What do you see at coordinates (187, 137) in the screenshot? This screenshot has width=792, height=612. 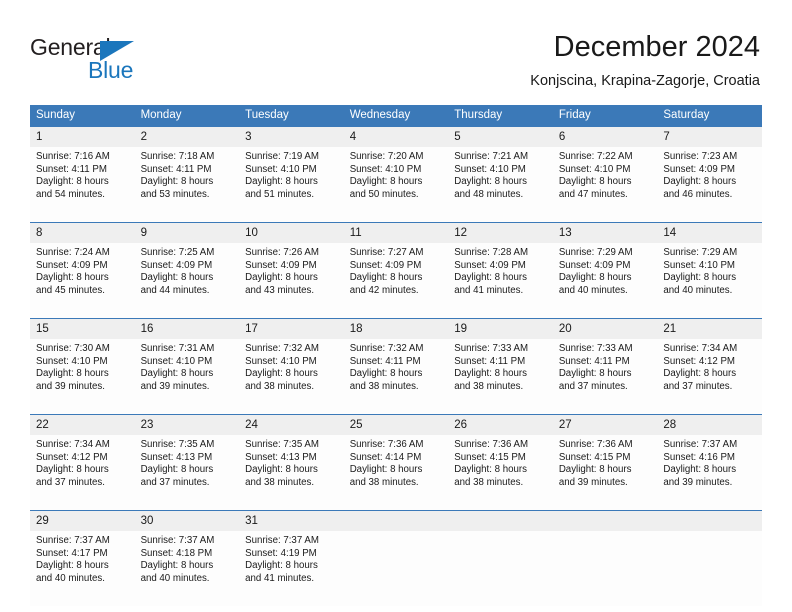 I see `day-number: 2` at bounding box center [187, 137].